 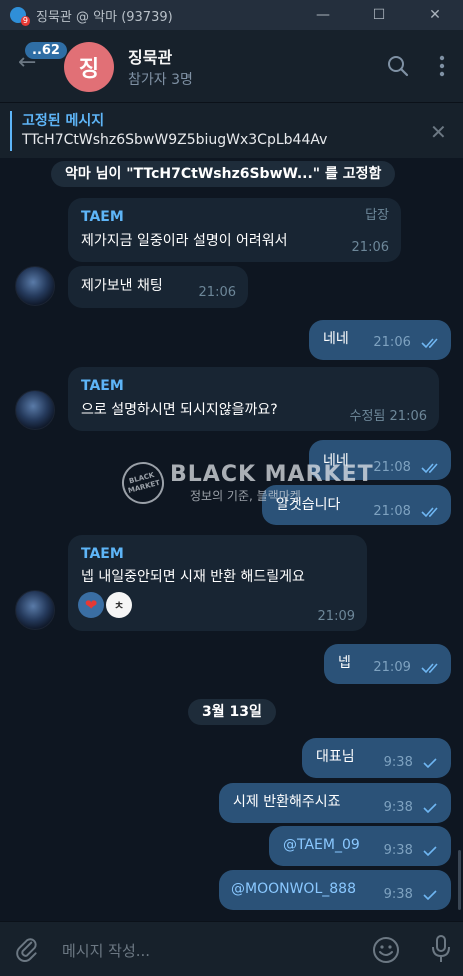 I want to click on mic-icon, so click(x=441, y=949).